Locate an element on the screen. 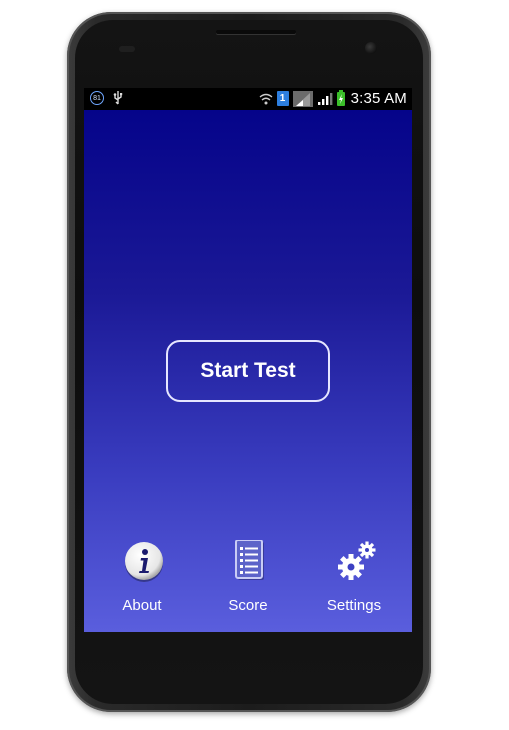 Image resolution: width=509 pixels, height=730 pixels. nav-settings-label: Settings is located at coordinates (354, 605).